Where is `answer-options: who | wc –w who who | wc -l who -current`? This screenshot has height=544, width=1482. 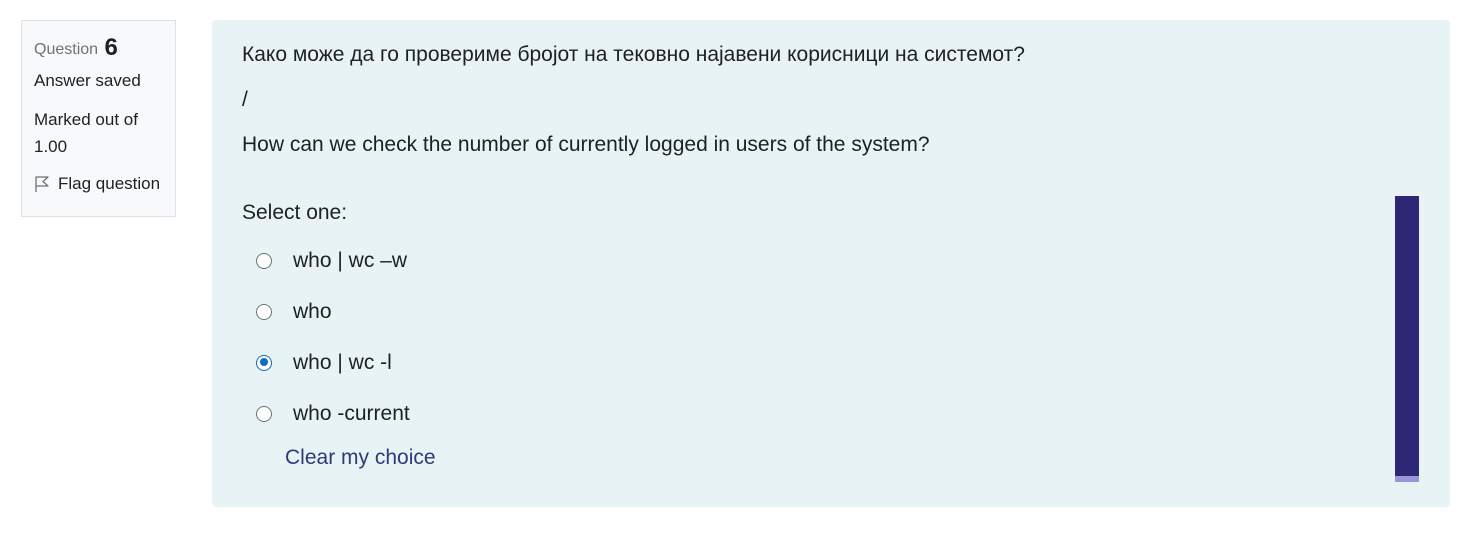
answer-options: who | wc –w who who | wc -l who -current is located at coordinates (333, 337).